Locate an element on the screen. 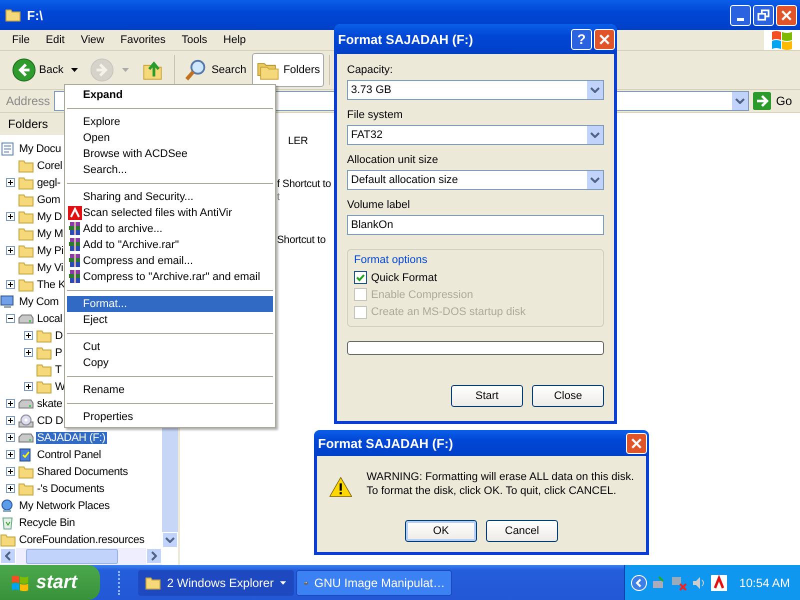 The image size is (800, 600). tree-item: My Docu is located at coordinates (40, 148).